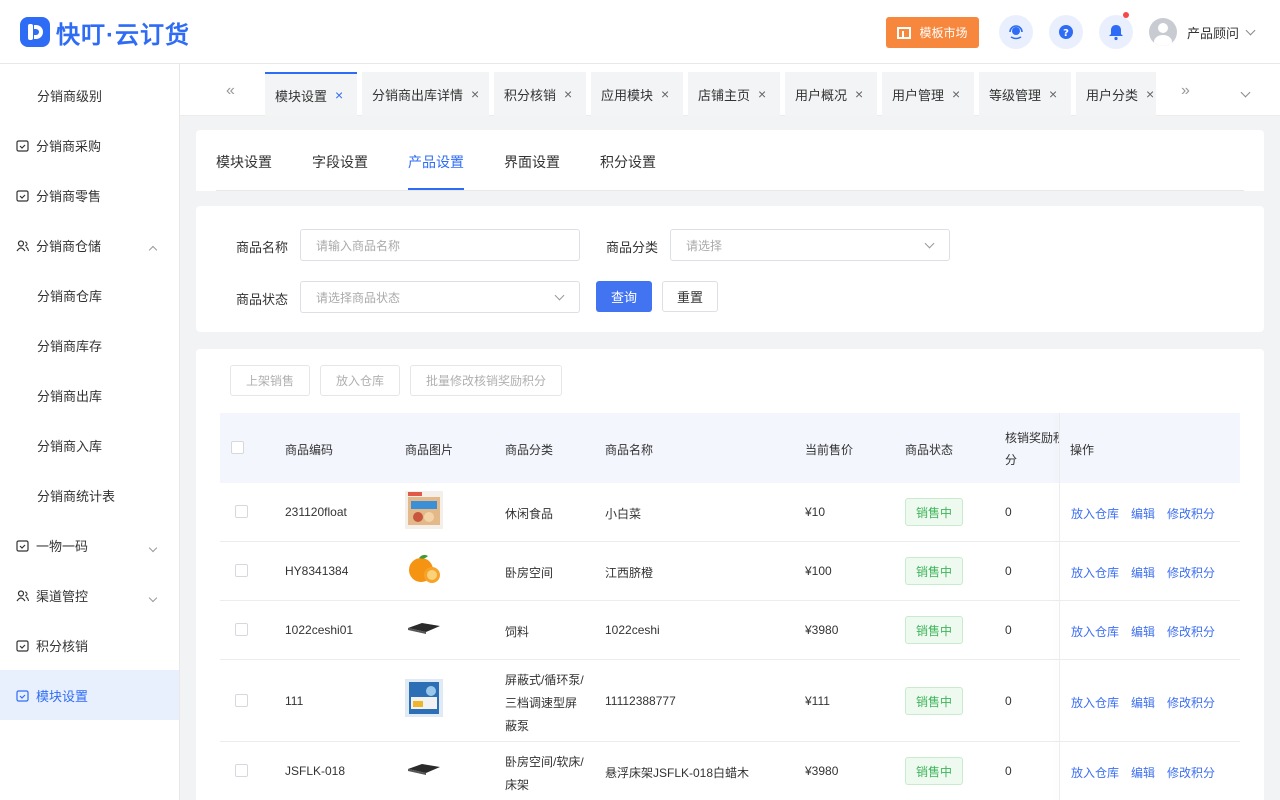 This screenshot has width=1280, height=800. What do you see at coordinates (629, 450) in the screenshot?
I see `header-name: 商品名称` at bounding box center [629, 450].